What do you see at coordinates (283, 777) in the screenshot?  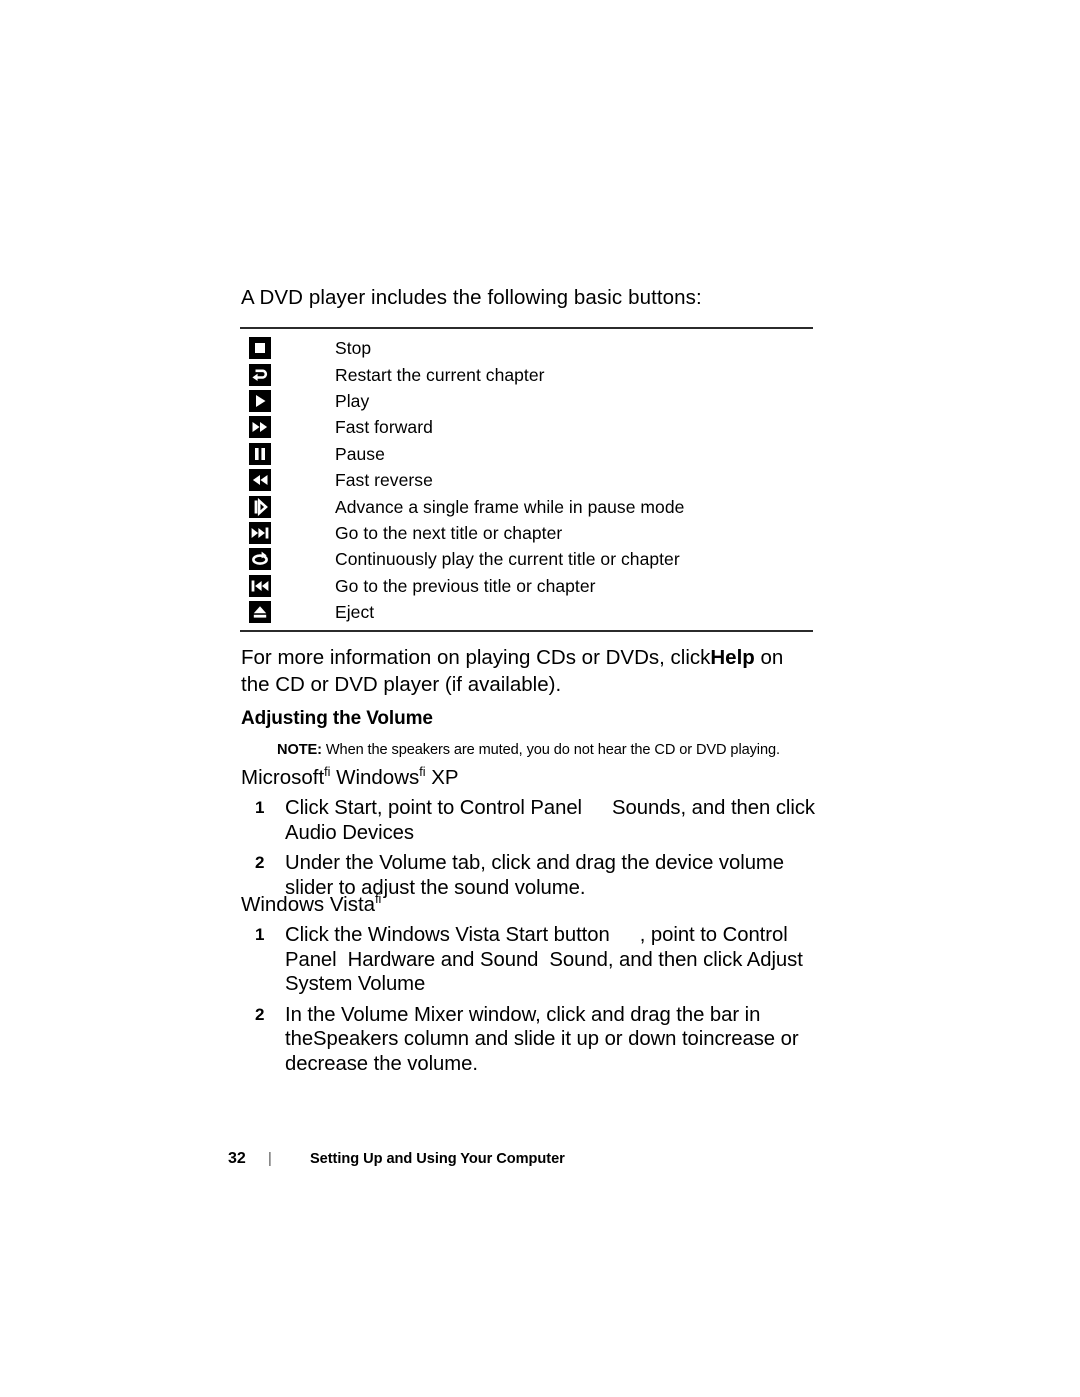 I see `os-heading-xp-part1: Microsoft` at bounding box center [283, 777].